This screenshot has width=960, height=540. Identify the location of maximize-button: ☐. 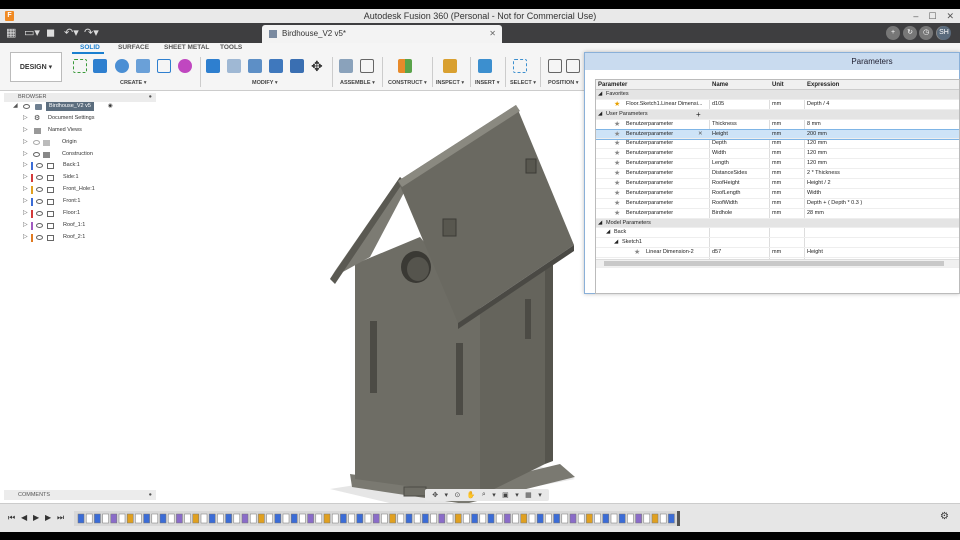
(932, 16).